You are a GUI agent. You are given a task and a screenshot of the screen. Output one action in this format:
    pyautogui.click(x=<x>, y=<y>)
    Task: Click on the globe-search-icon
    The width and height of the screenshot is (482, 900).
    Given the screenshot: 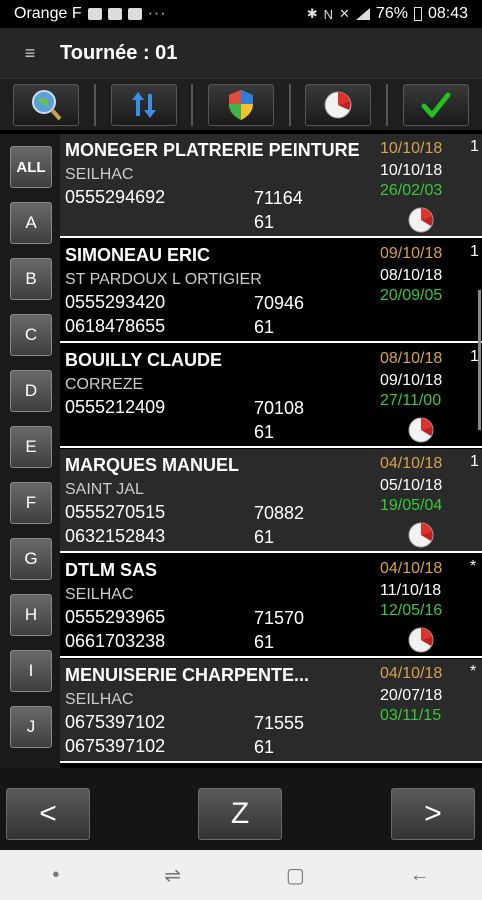 What is the action you would take?
    pyautogui.click(x=47, y=104)
    